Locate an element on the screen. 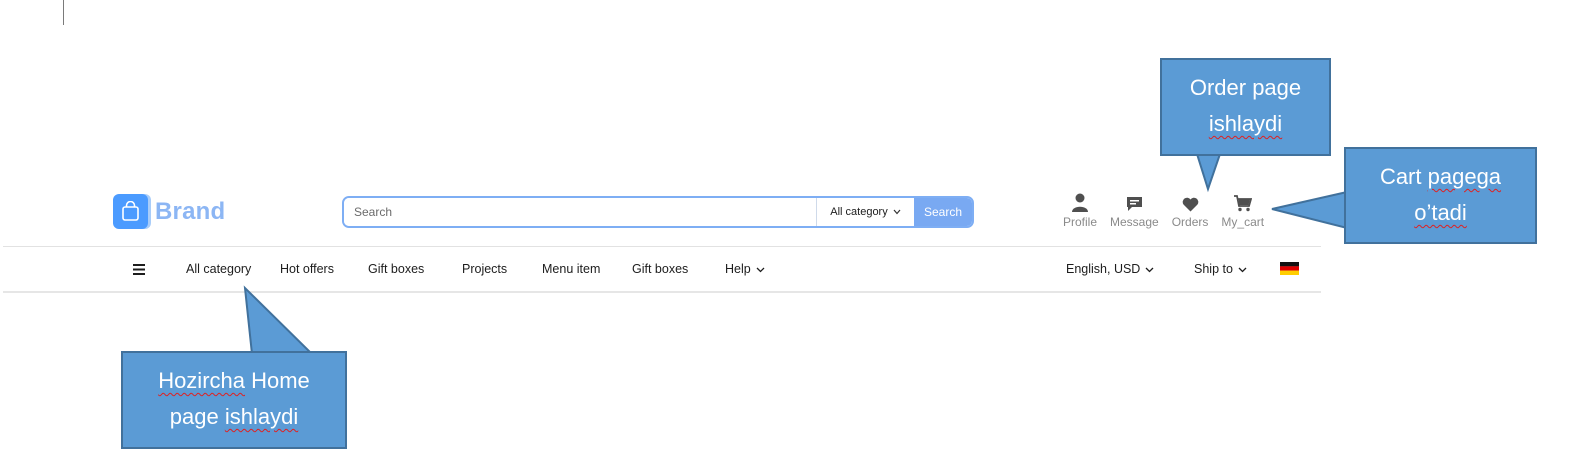 This screenshot has width=1573, height=472. nav-item-projects: Projects is located at coordinates (484, 269).